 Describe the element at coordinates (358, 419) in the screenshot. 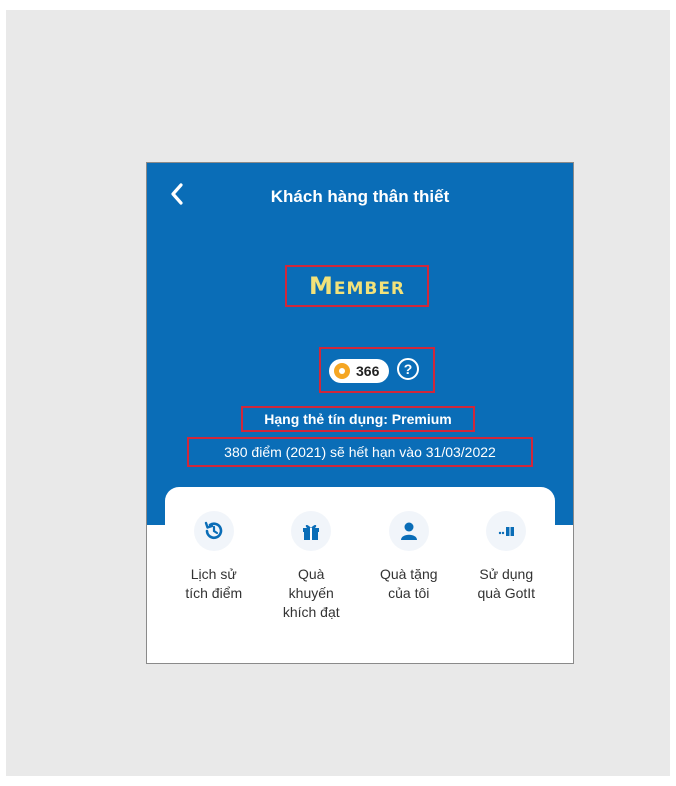

I see `card-rank: Hạng thẻ tín dụng: Premium` at that location.